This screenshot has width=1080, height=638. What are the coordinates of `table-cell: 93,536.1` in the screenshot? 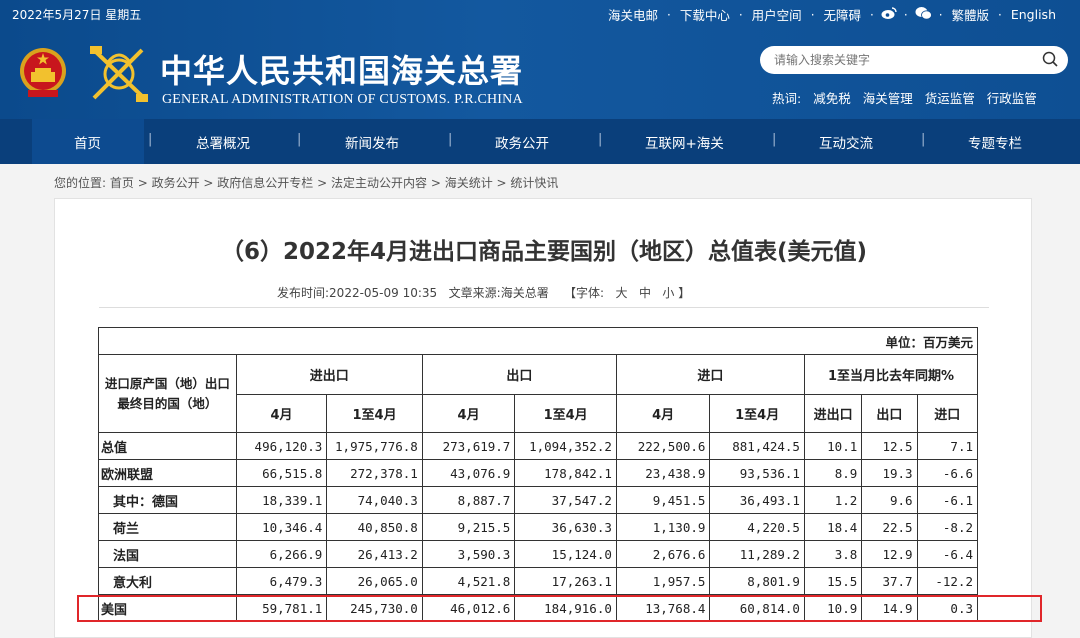 It's located at (757, 473).